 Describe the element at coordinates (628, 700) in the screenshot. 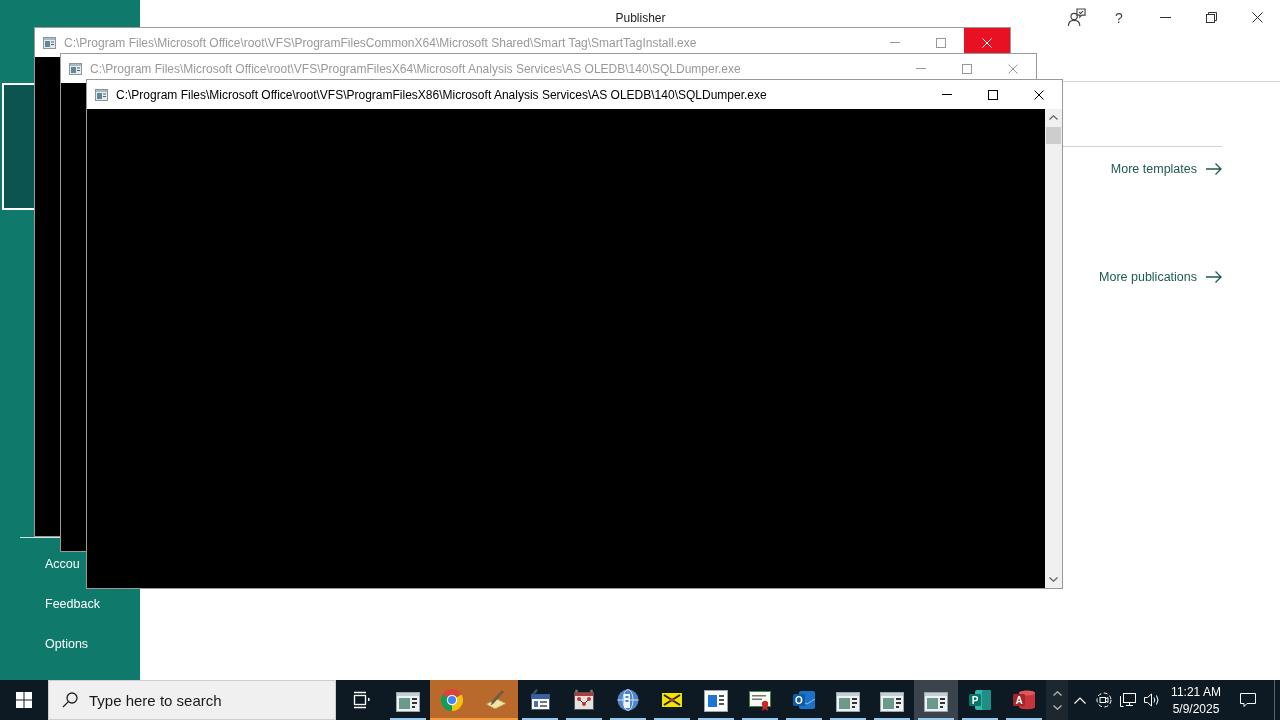

I see `globe-icon` at that location.